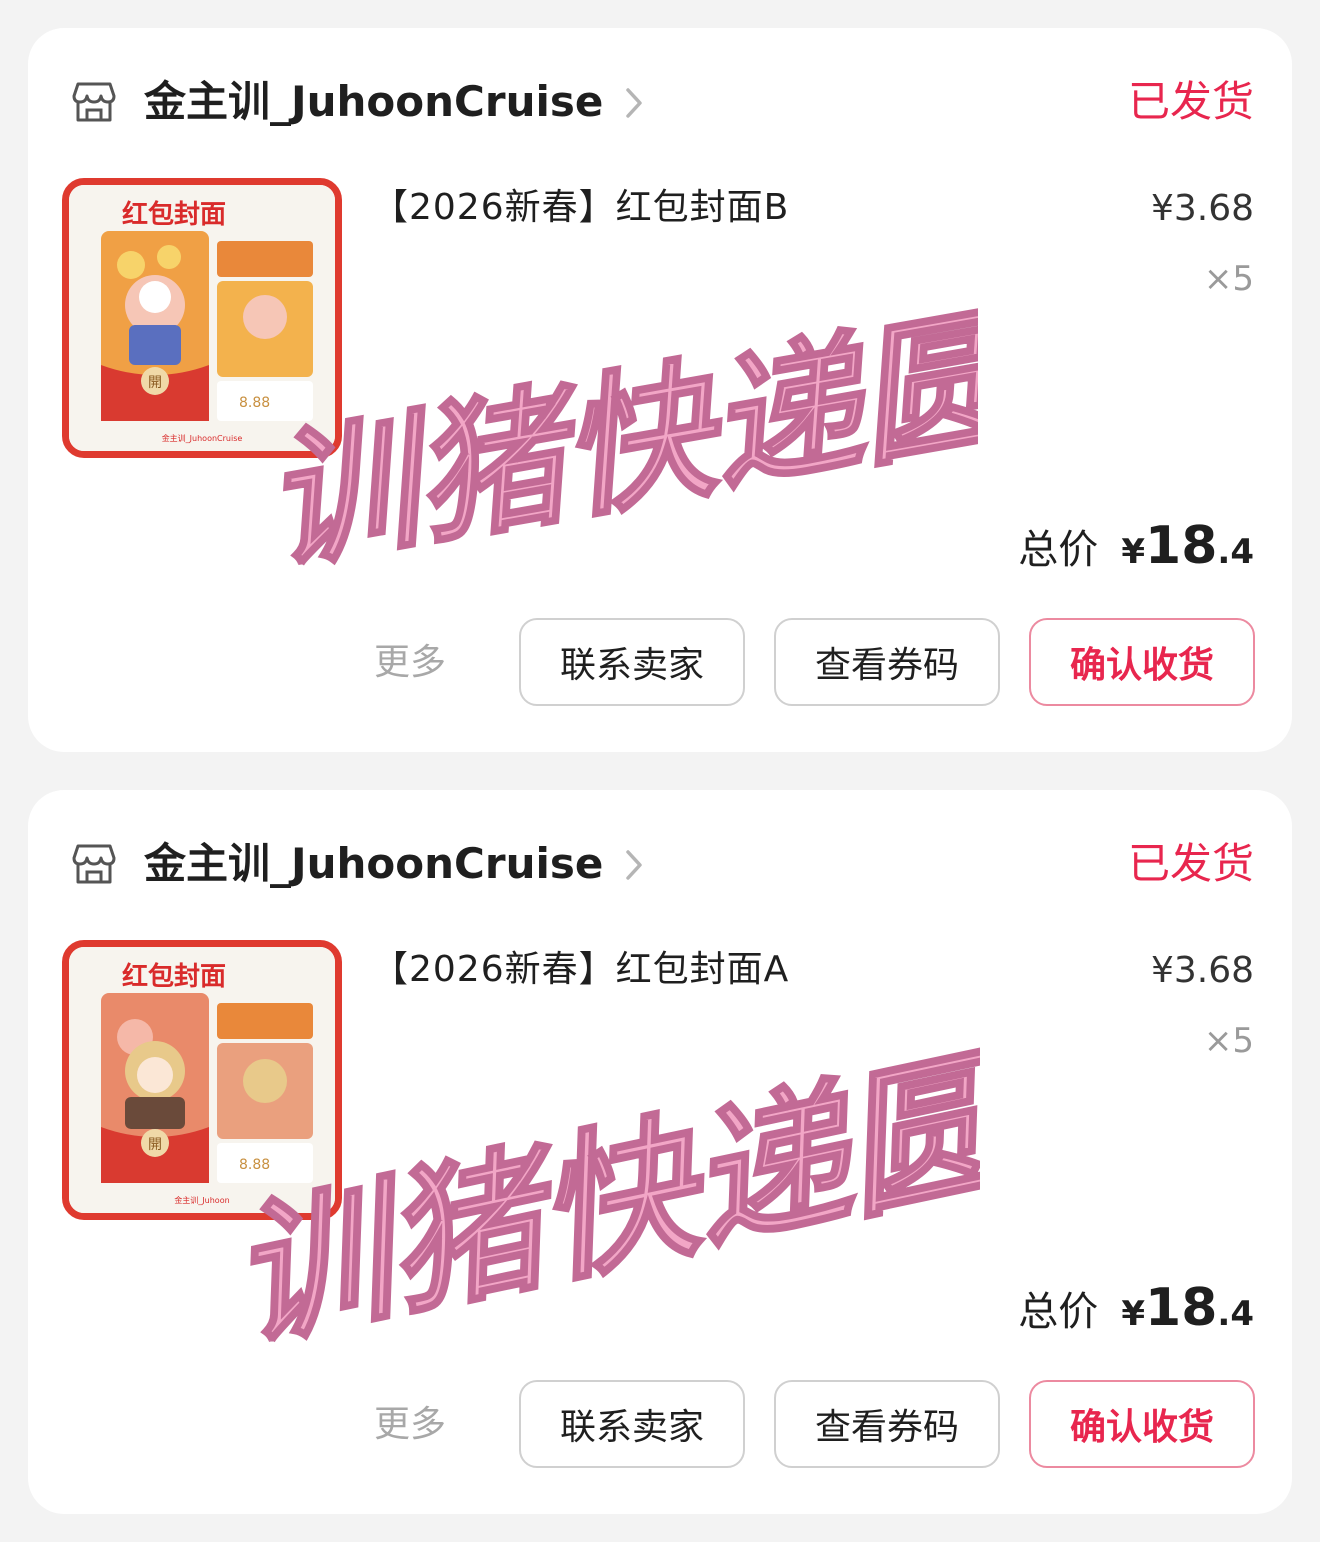  I want to click on product-title: 【2026新春】红包封面A, so click(580, 970).